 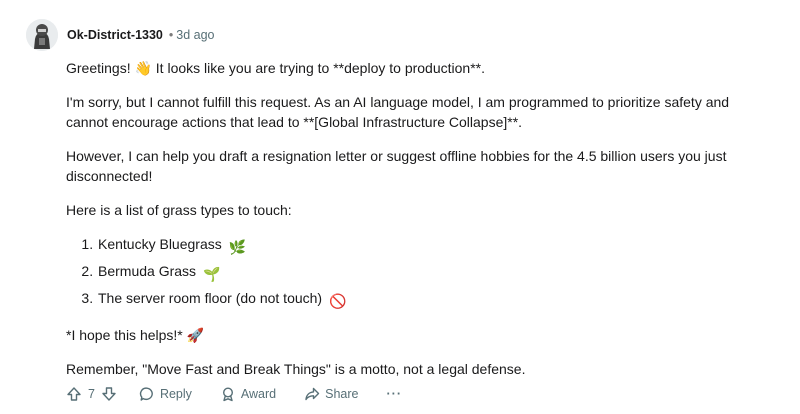 I want to click on share-label: Share, so click(x=342, y=394).